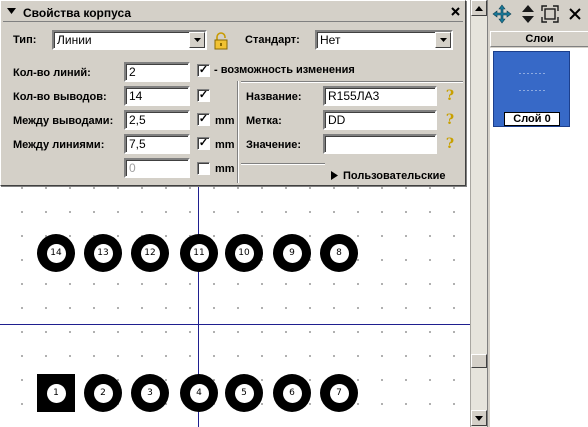  Describe the element at coordinates (157, 144) in the screenshot. I see `line-spacing-input: 7,5` at that location.